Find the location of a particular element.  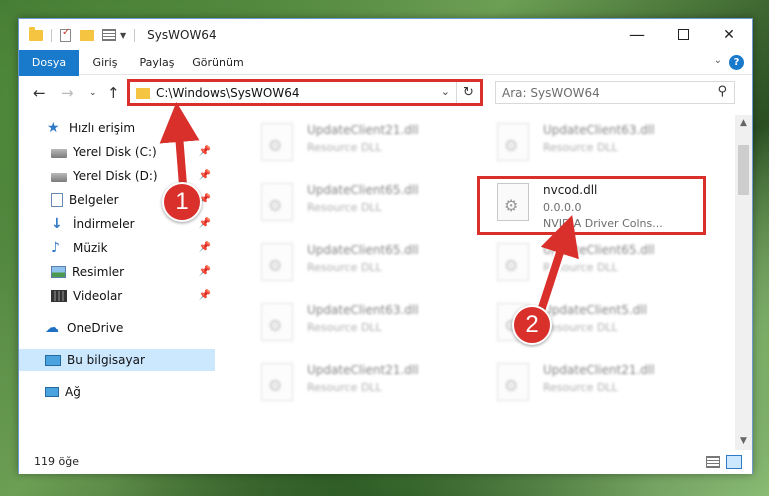

sidebar-item-label: İndirmeler is located at coordinates (104, 224).